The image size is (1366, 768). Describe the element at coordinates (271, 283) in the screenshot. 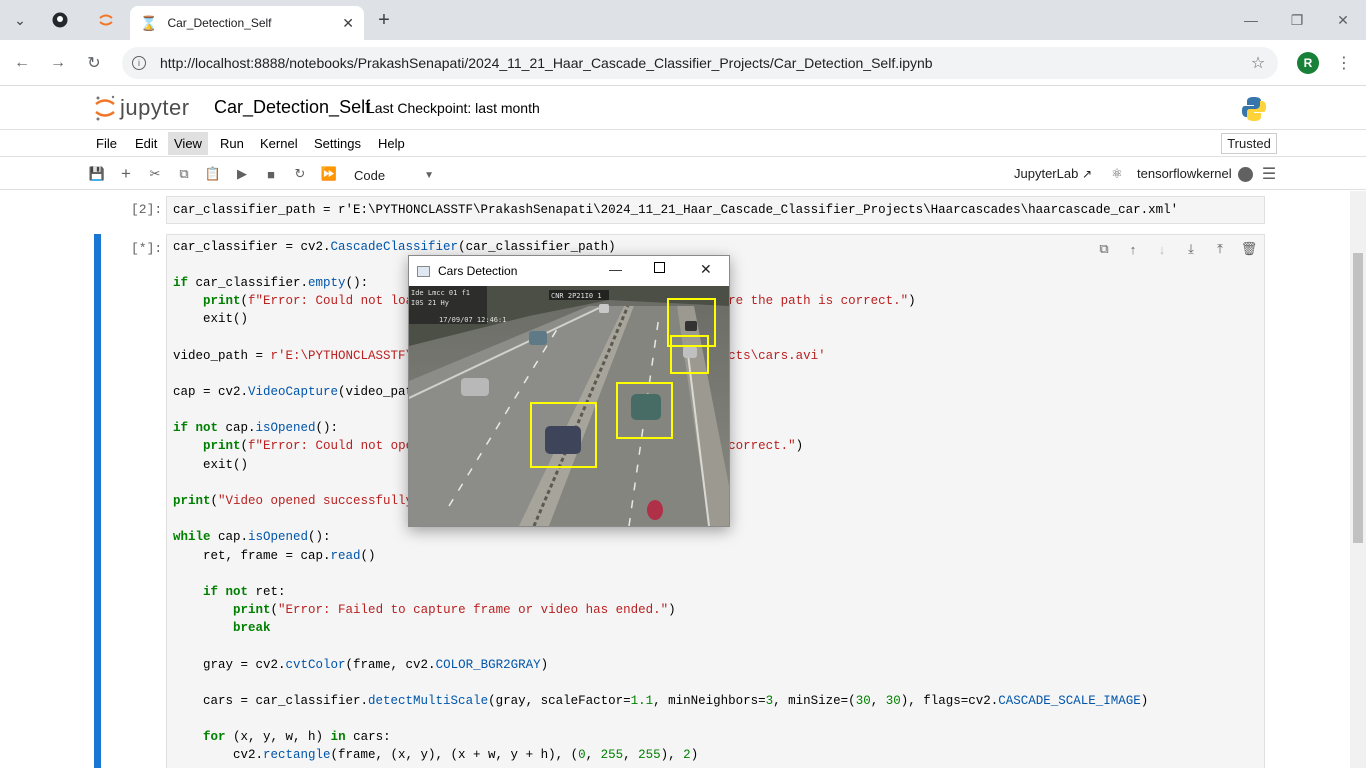

I see `code-line: if car_classifier.empty():` at that location.